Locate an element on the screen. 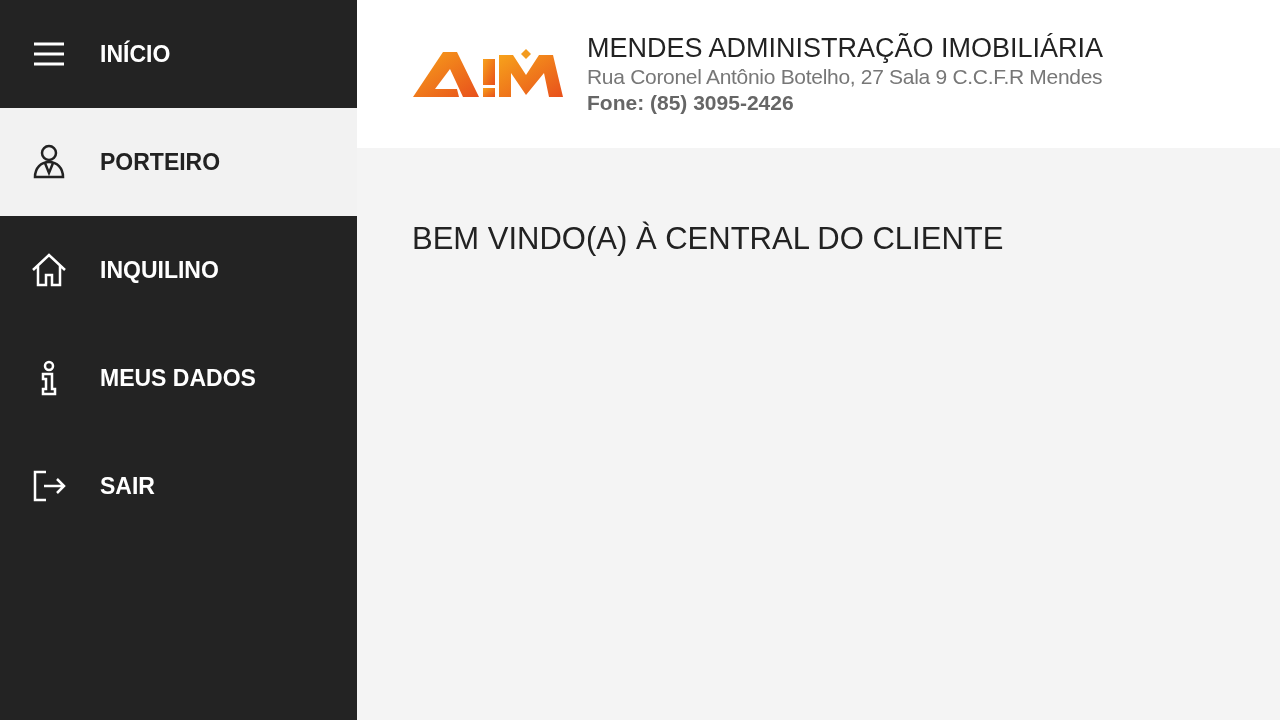 The width and height of the screenshot is (1280, 720). sidebar-item: INQUILINO is located at coordinates (178, 270).